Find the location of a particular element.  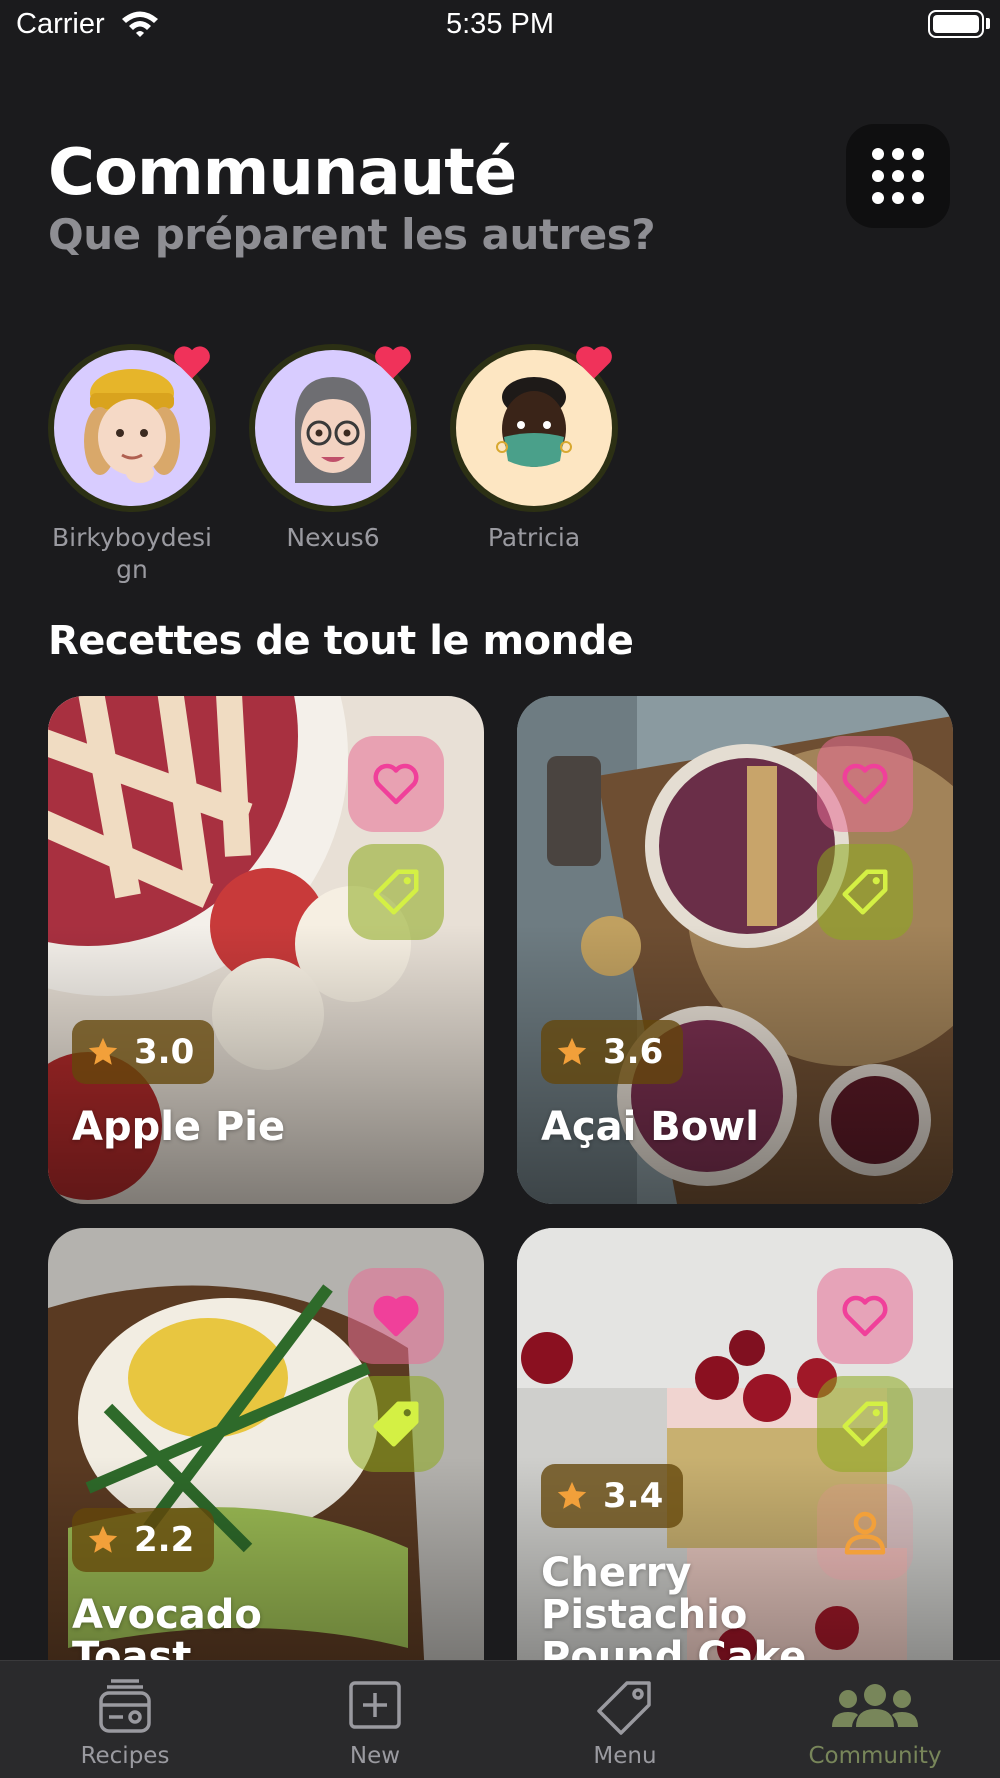

community-icon is located at coordinates (875, 1705).